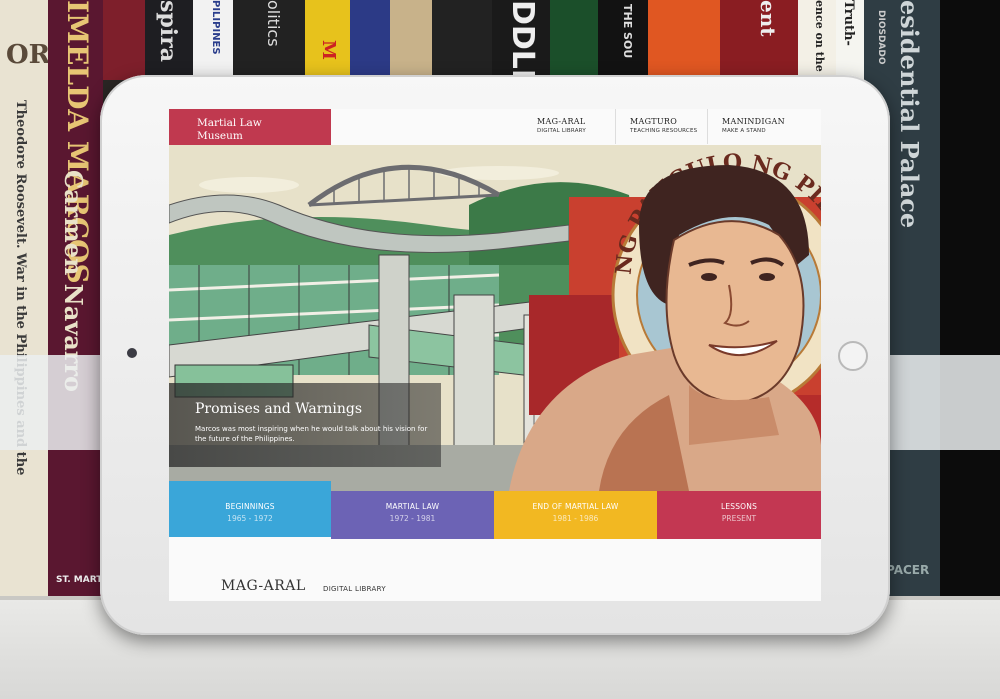 Image resolution: width=1000 pixels, height=699 pixels. Describe the element at coordinates (168, 31) in the screenshot. I see `book-title: spira` at that location.